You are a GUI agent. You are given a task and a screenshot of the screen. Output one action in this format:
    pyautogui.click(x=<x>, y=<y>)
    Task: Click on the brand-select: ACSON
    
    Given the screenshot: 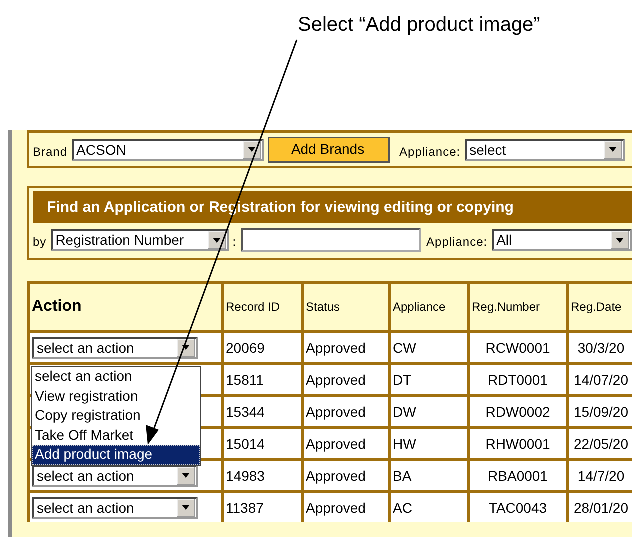 What is the action you would take?
    pyautogui.click(x=168, y=149)
    